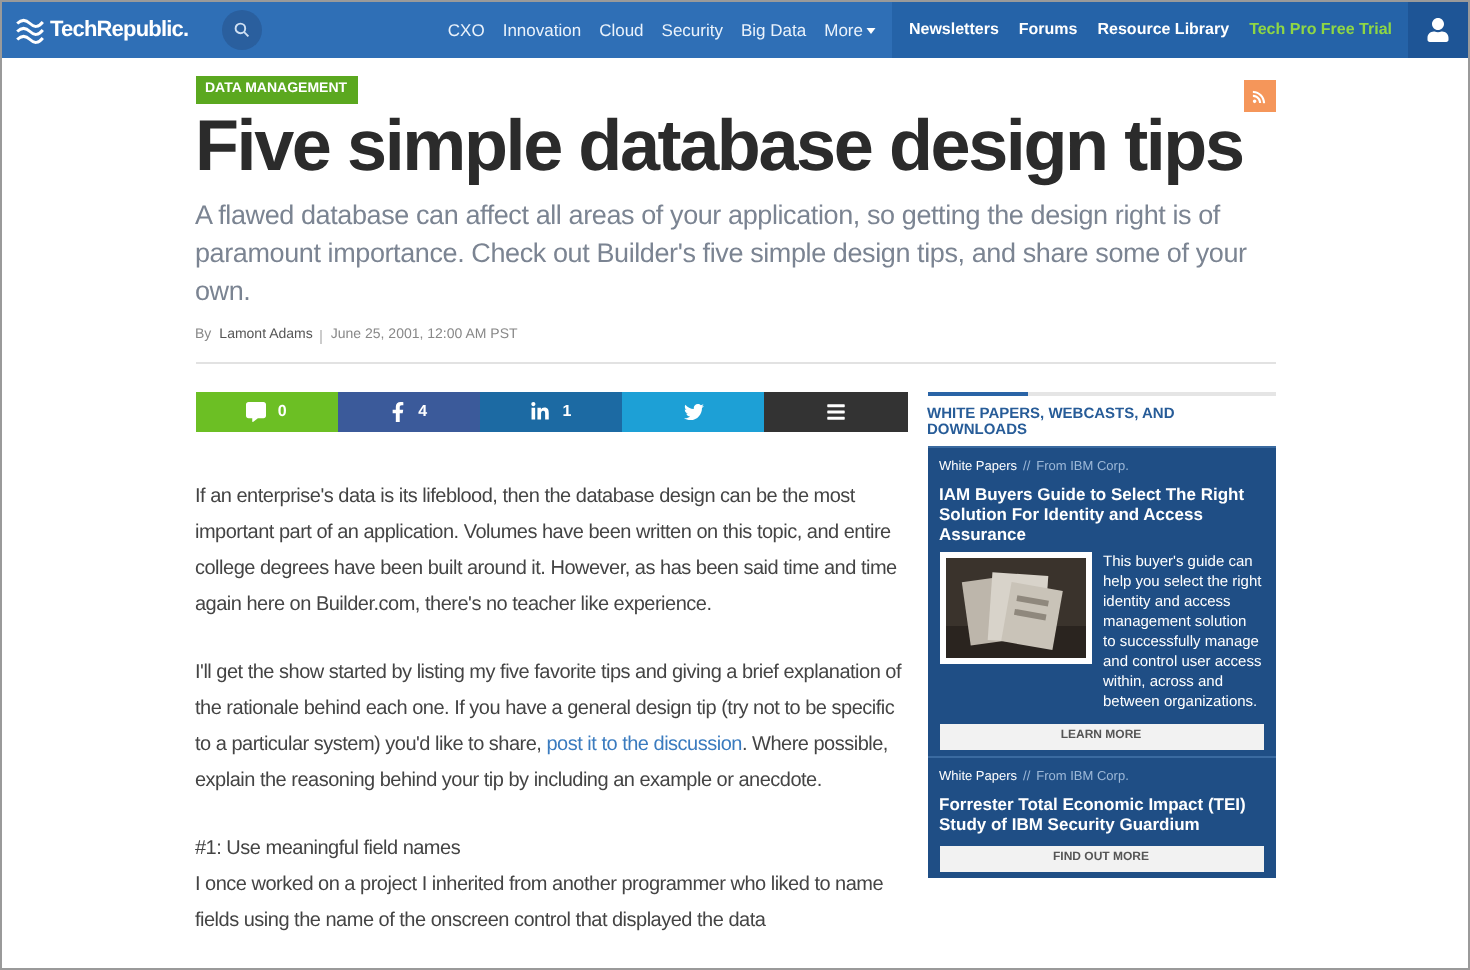  What do you see at coordinates (722, 254) in the screenshot?
I see `article-summary: A flawed database can affect all areas of your application, so getting the design right is of paramount importance. Check out Builder's five simple design tips, and share some of your own.` at bounding box center [722, 254].